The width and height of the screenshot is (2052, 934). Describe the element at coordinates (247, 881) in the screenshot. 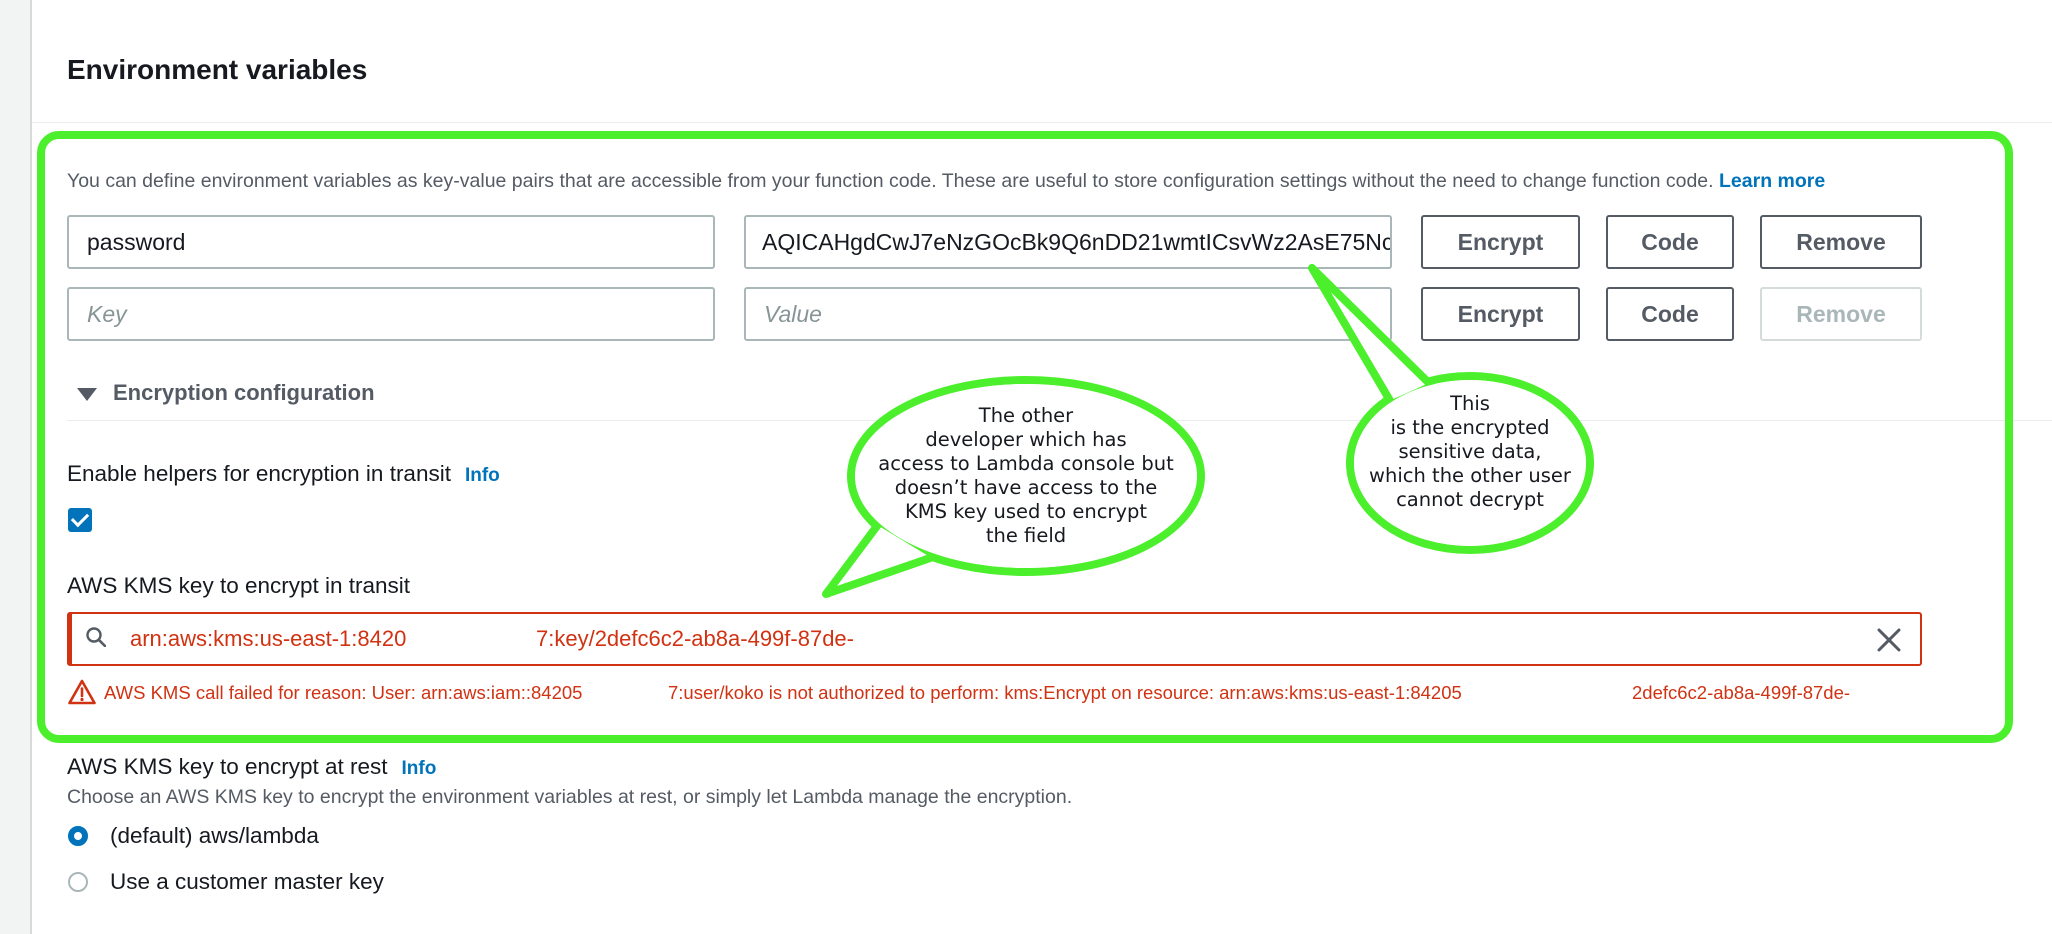

I see `radio-customer-label: Use a customer master key` at that location.